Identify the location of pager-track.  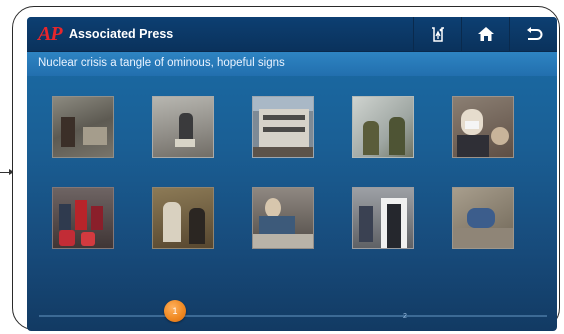
(293, 316).